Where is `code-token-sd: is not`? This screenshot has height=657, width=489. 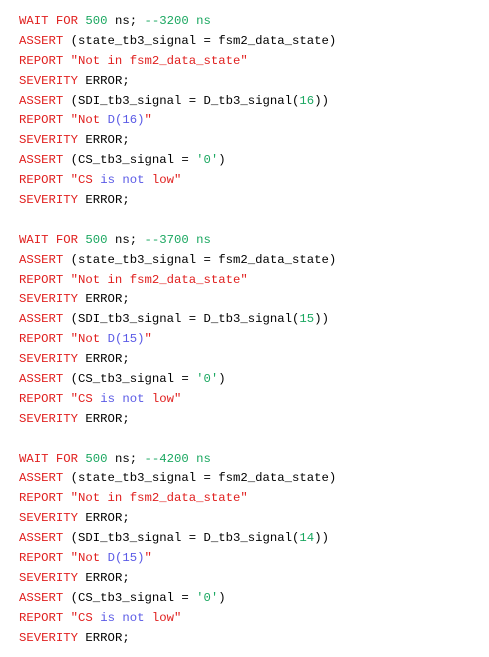
code-token-sd: is not is located at coordinates (122, 398).